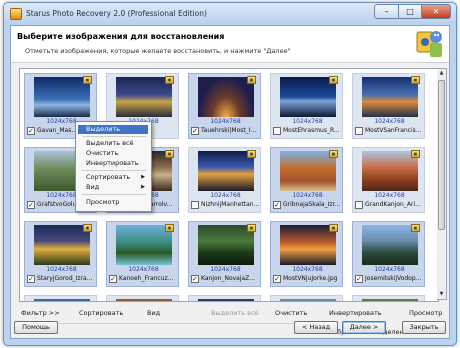  What do you see at coordinates (113, 143) in the screenshot?
I see `menu-item-select-all: Выделить всё` at bounding box center [113, 143].